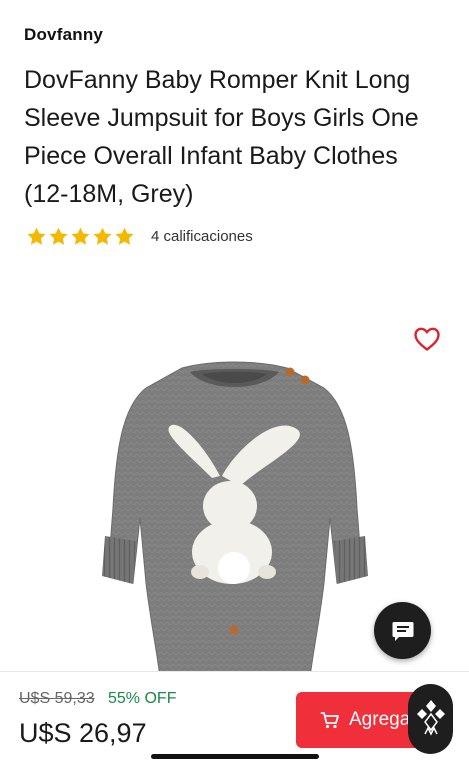 Image resolution: width=469 pixels, height=768 pixels. What do you see at coordinates (139, 236) in the screenshot?
I see `rating: 4 calificaciones` at bounding box center [139, 236].